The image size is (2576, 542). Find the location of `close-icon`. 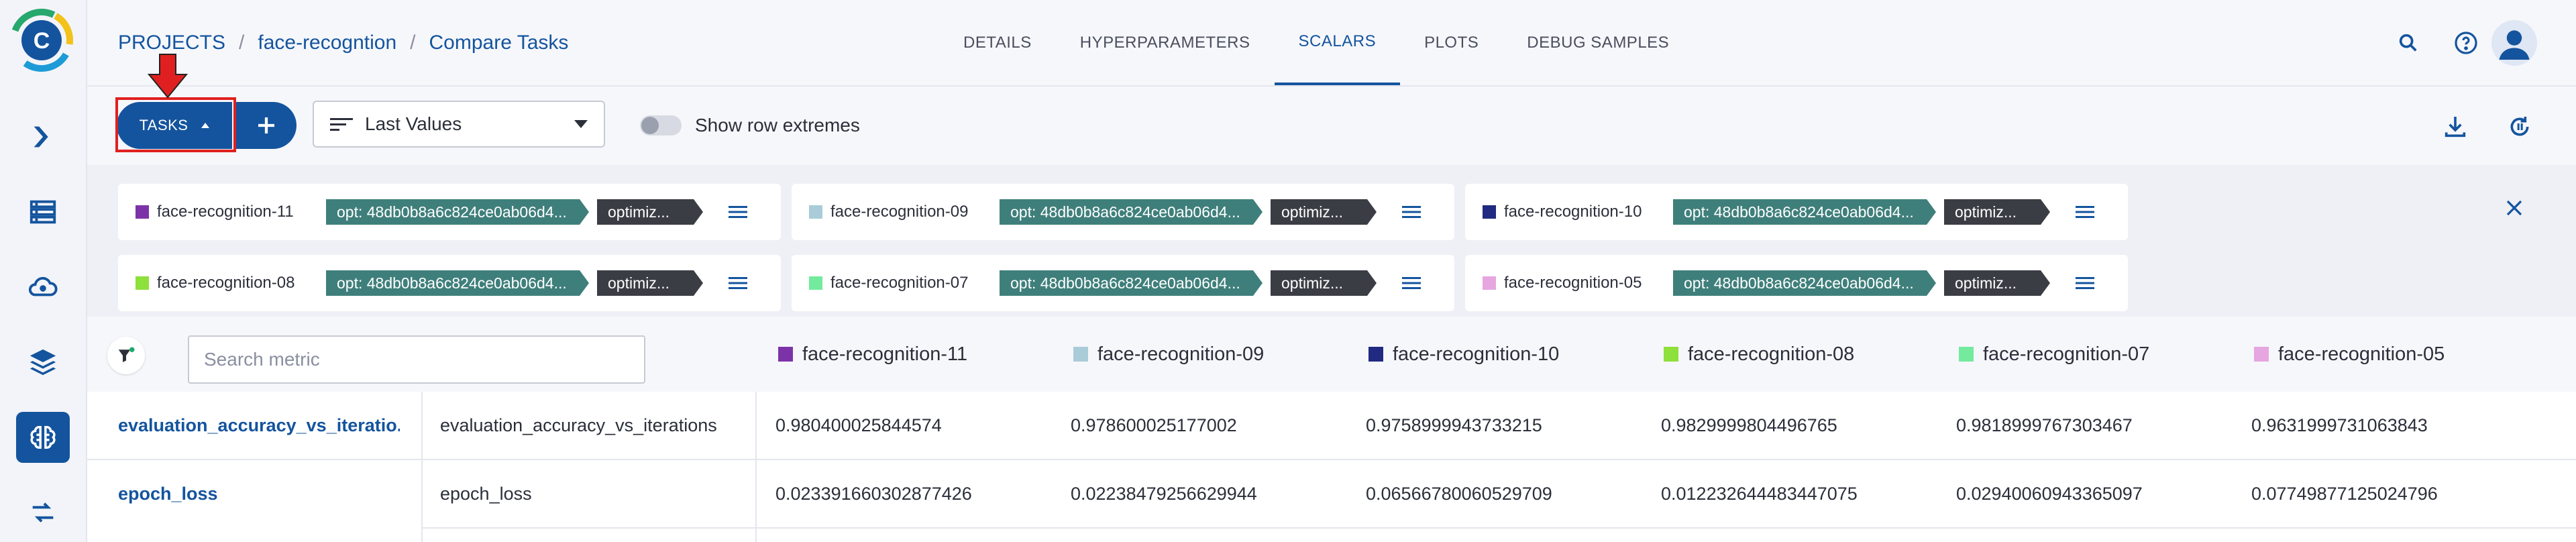

close-icon is located at coordinates (2514, 208).